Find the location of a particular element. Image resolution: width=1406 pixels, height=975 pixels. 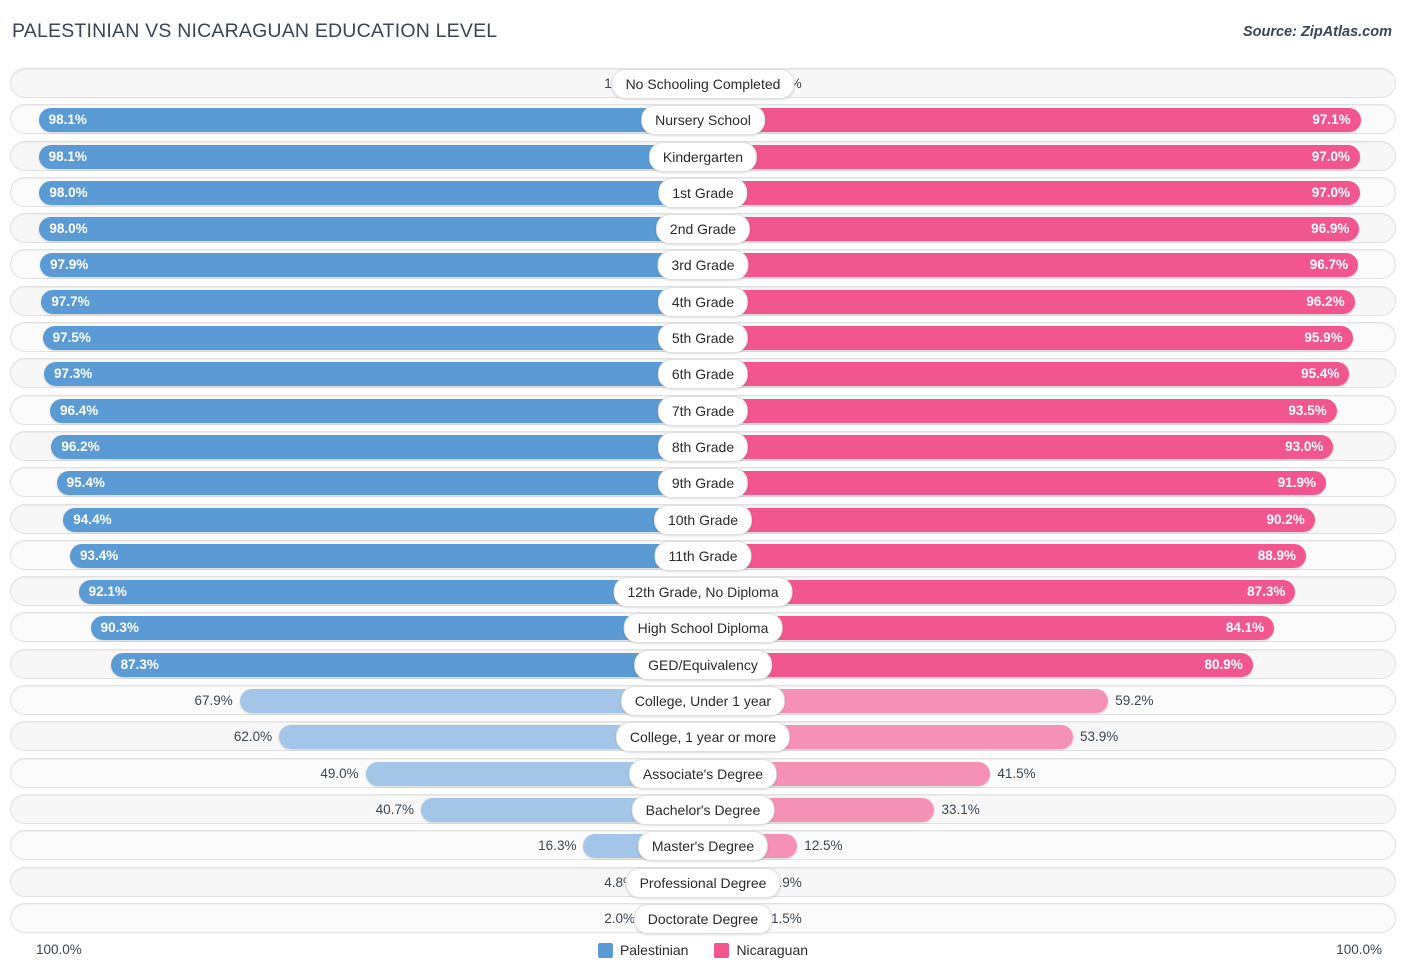

bar-half-nicaraguan: 3.9% is located at coordinates (1036, 882).